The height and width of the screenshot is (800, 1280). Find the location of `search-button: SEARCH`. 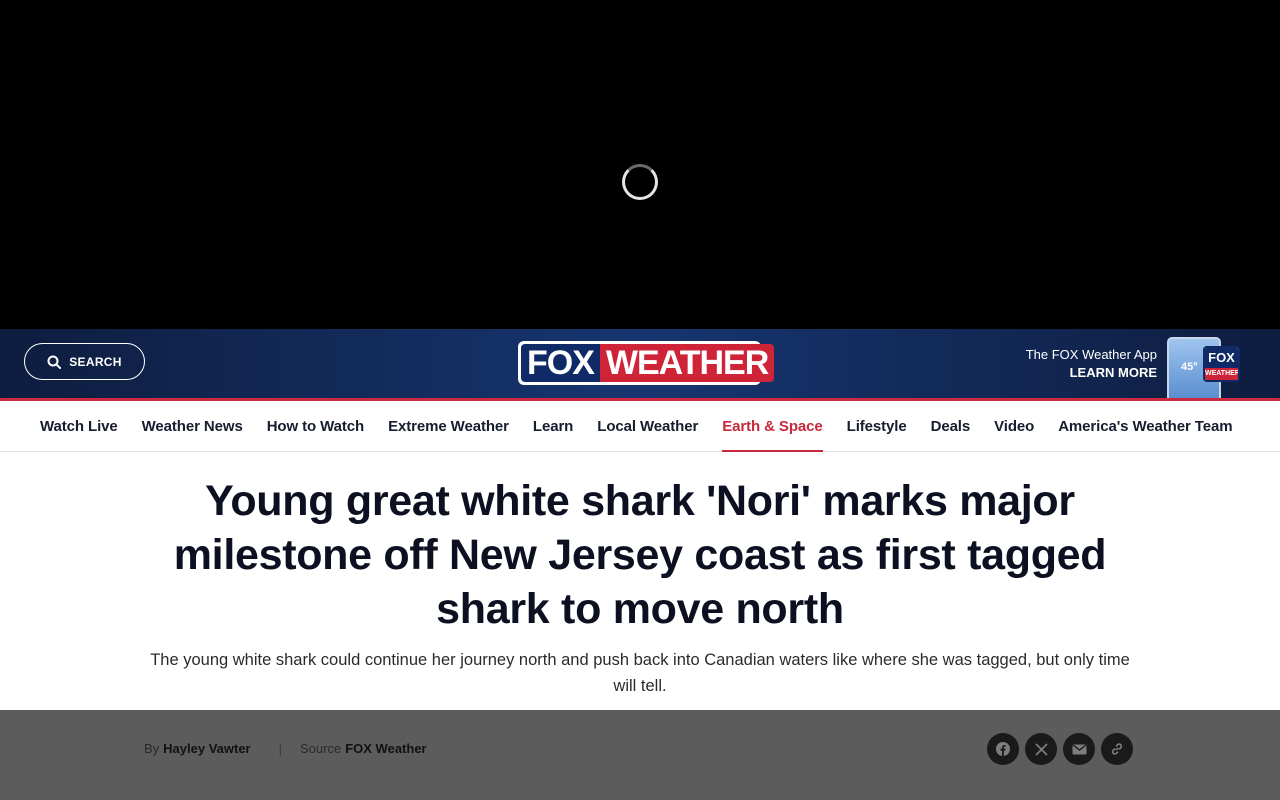

search-button: SEARCH is located at coordinates (84, 361).